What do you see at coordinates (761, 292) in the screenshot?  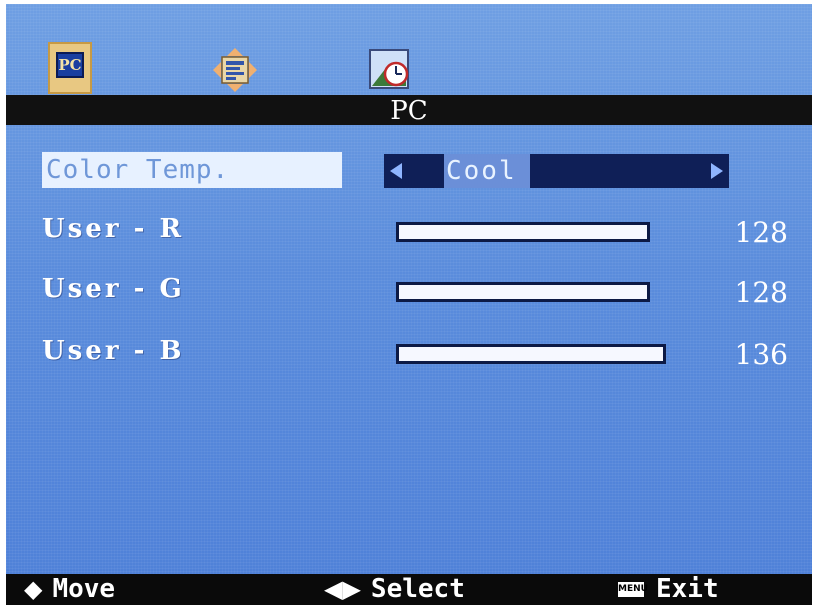 I see `user-g-value: 128` at bounding box center [761, 292].